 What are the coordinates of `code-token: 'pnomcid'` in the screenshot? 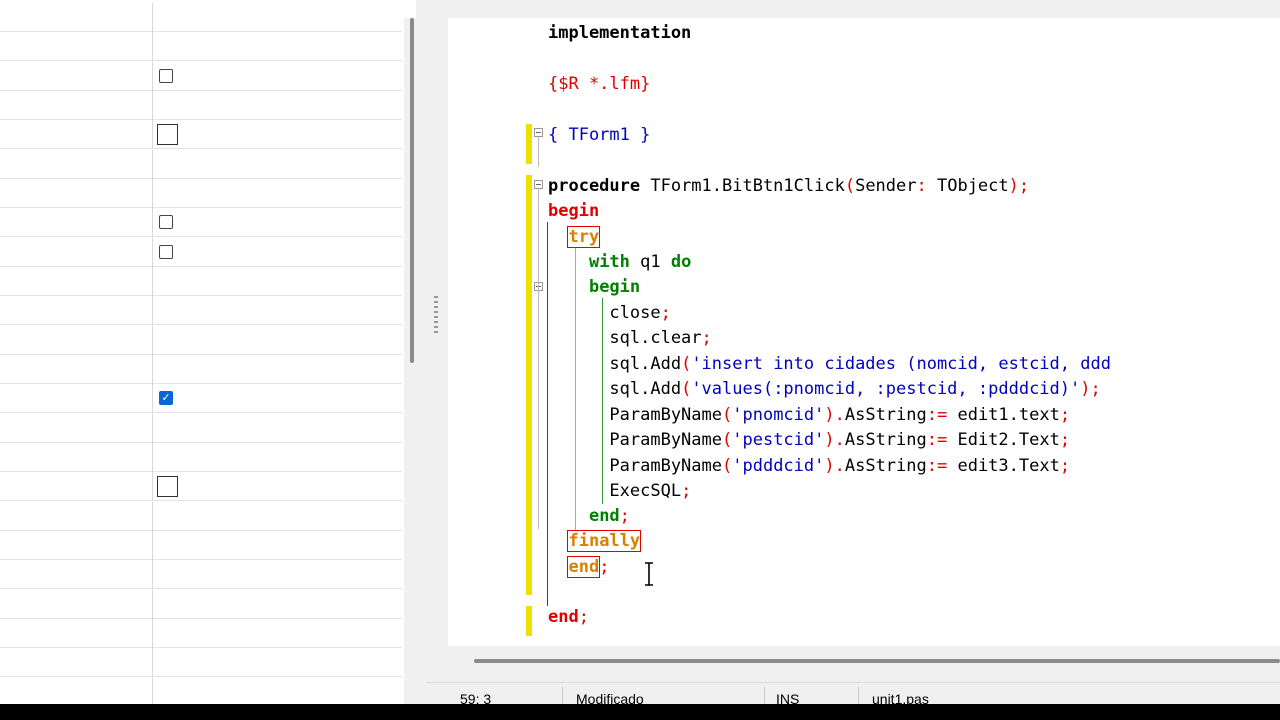 It's located at (778, 415).